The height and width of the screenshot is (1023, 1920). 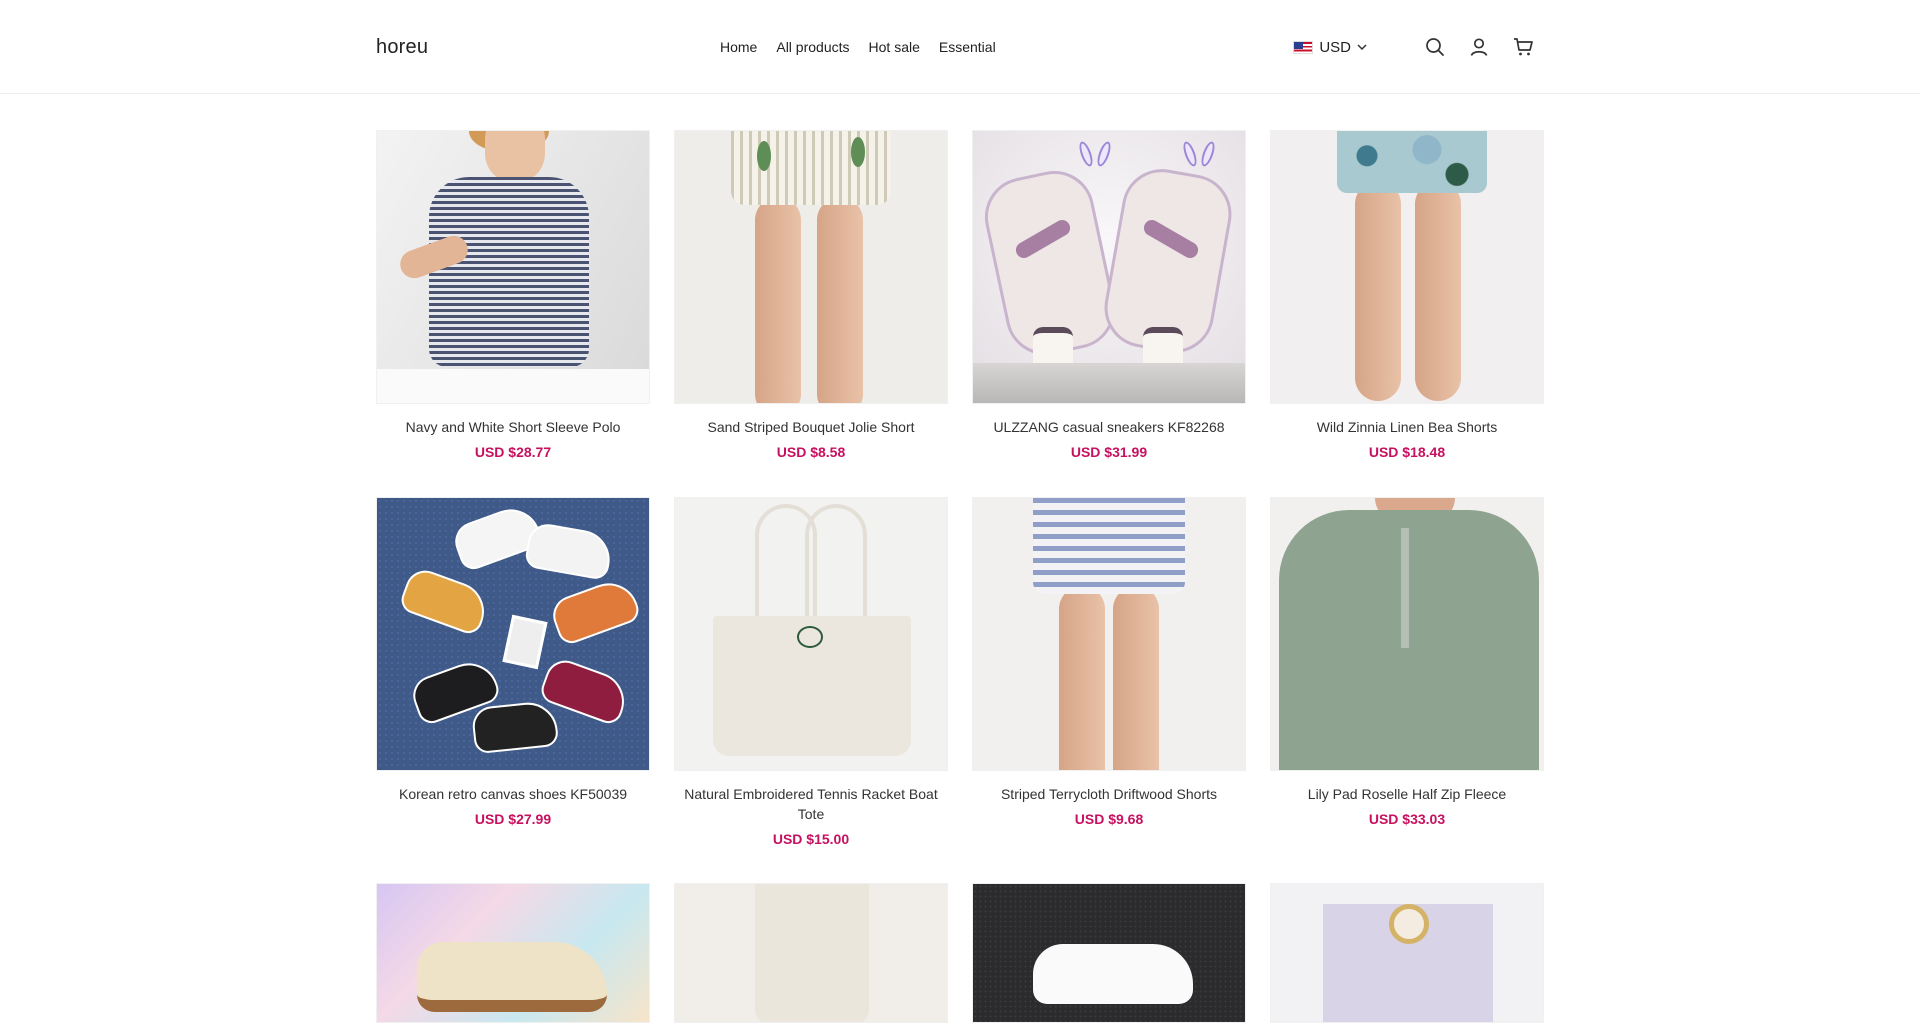 I want to click on product-title: ULZZANG casual sneakers KF82268, so click(x=1109, y=427).